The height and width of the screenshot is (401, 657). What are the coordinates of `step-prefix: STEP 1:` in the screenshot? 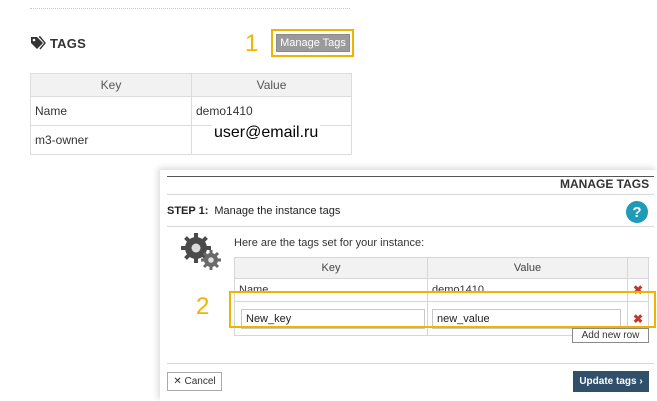 It's located at (188, 211).